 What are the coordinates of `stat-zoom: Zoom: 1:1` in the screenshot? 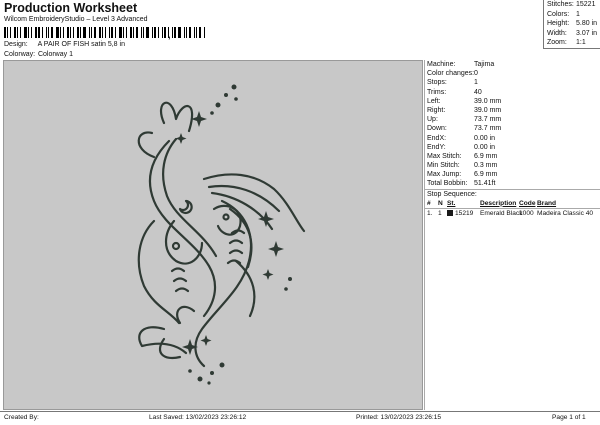 It's located at (566, 43).